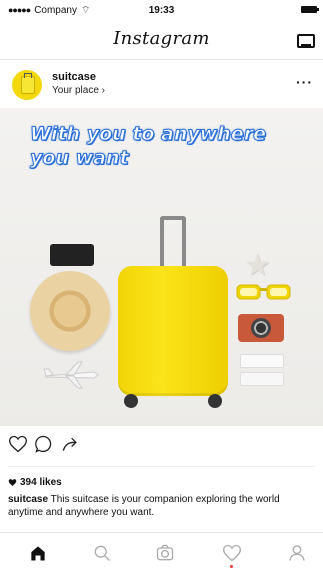 The height and width of the screenshot is (572, 323). Describe the element at coordinates (12, 482) in the screenshot. I see `heart-filled-icon` at that location.